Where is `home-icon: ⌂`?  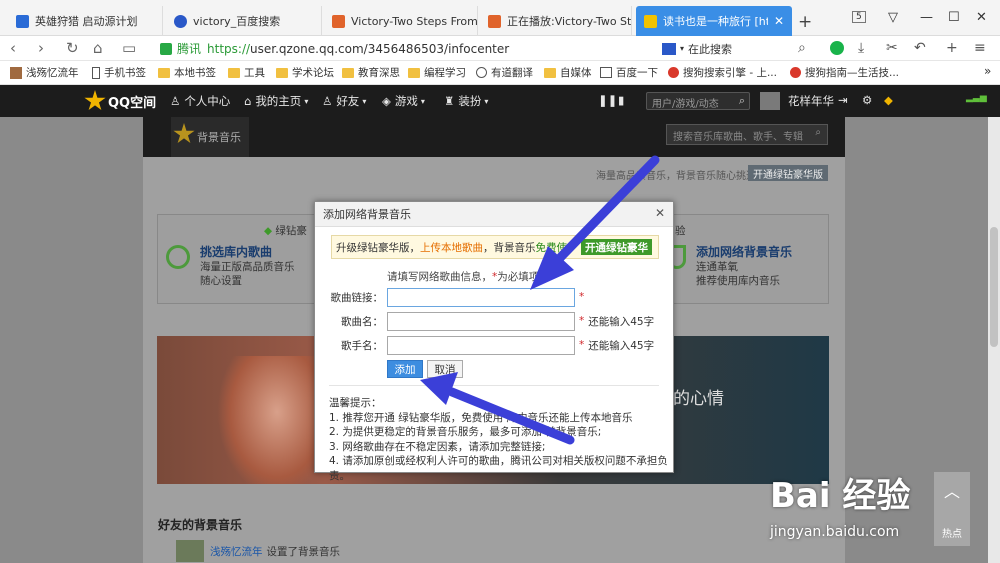
home-icon: ⌂ is located at coordinates (98, 48).